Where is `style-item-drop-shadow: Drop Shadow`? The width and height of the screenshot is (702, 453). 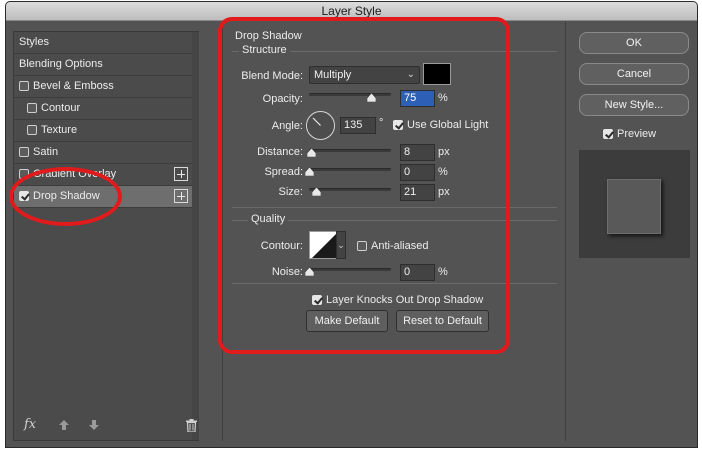 style-item-drop-shadow: Drop Shadow is located at coordinates (103, 197).